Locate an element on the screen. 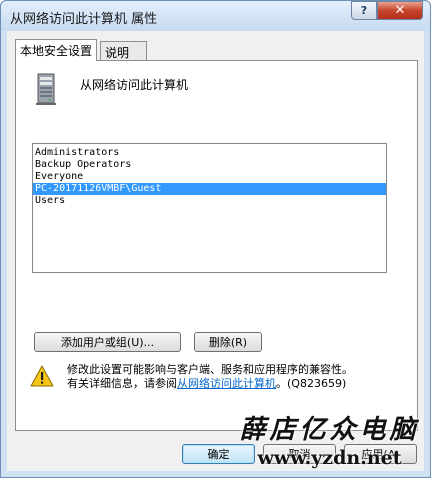  list-item: Administrators is located at coordinates (209, 153).